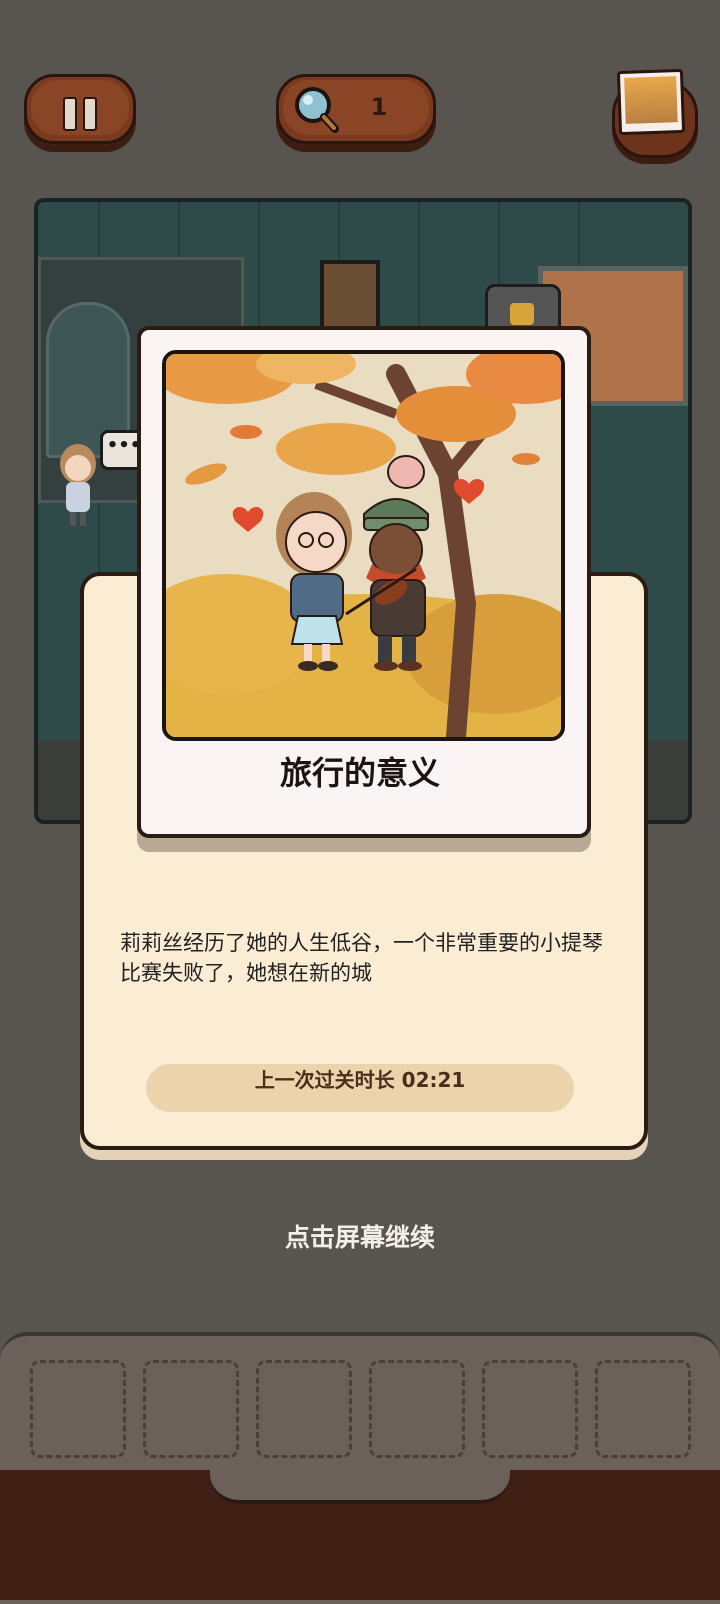 This screenshot has height=1604, width=720. What do you see at coordinates (90, 114) in the screenshot?
I see `pause-icon-bar` at bounding box center [90, 114].